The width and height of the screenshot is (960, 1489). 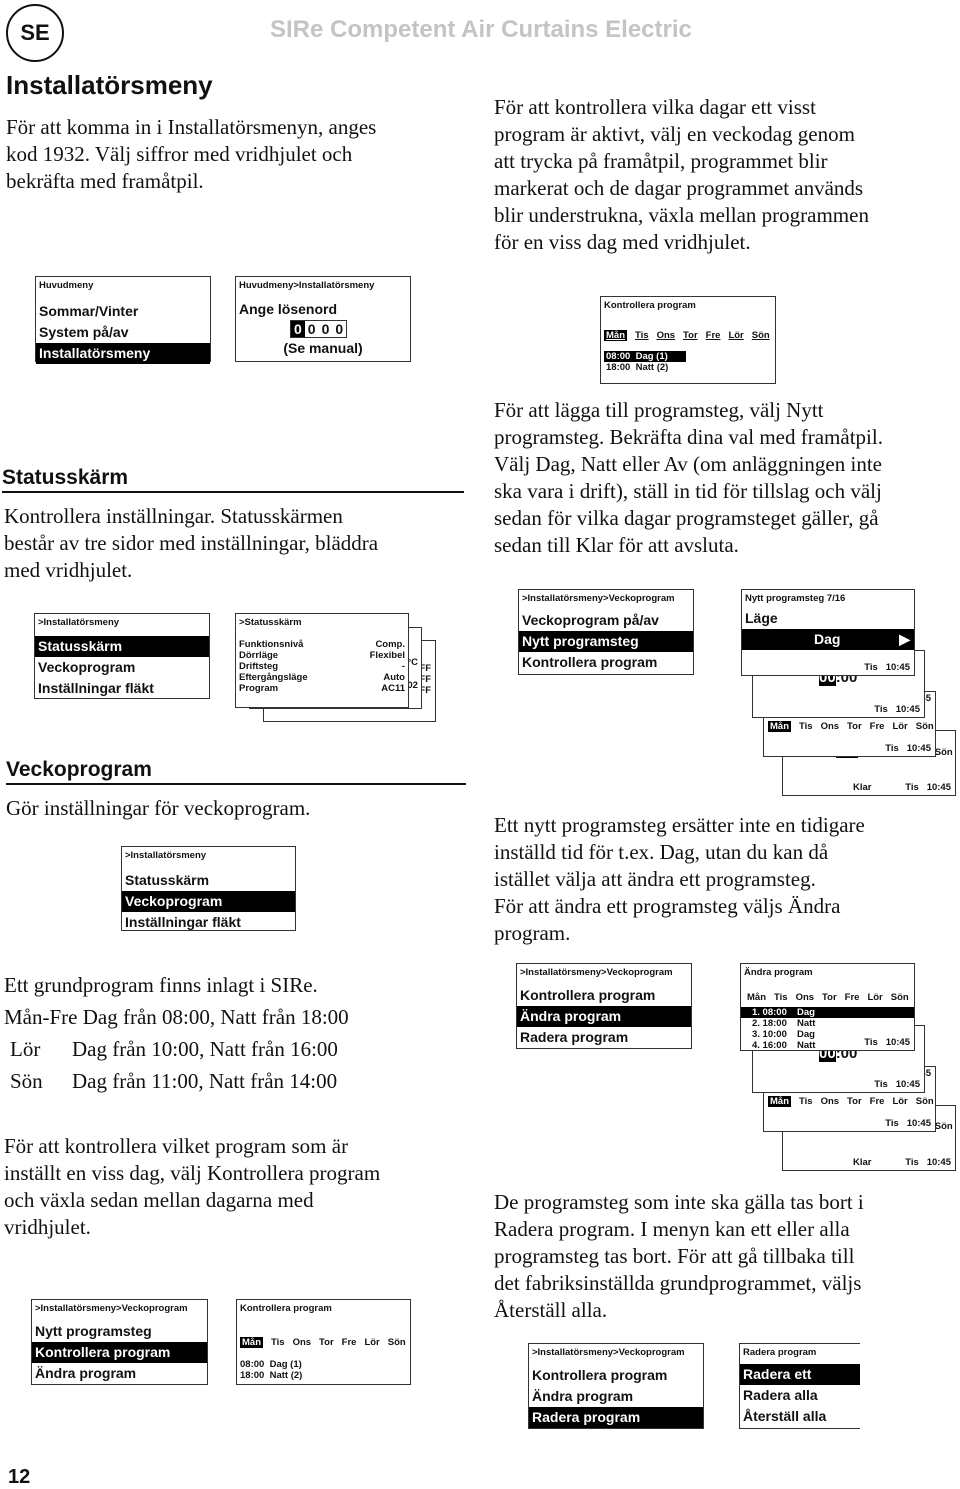 What do you see at coordinates (800, 1416) in the screenshot?
I see `menu-item-reset-all: Återställ alla` at bounding box center [800, 1416].